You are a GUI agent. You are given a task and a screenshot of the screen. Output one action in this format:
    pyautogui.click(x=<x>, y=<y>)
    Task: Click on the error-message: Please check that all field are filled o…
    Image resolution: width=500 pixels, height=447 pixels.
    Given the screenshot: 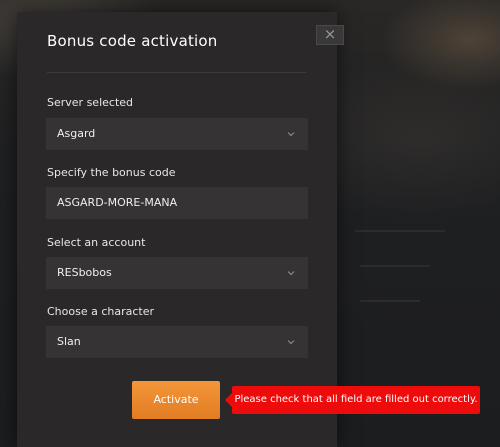 What is the action you would take?
    pyautogui.click(x=356, y=399)
    